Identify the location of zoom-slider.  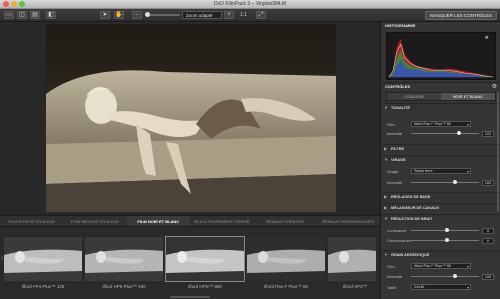
(162, 14).